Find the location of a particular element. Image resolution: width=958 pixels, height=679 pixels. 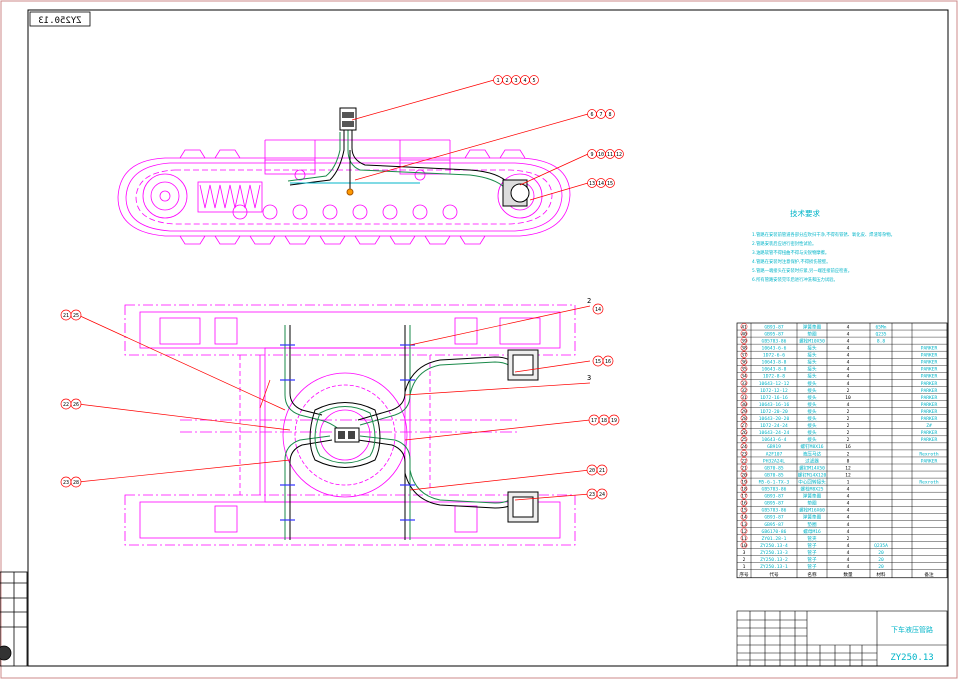

bom-code: ZY250.13-3 is located at coordinates (774, 553).